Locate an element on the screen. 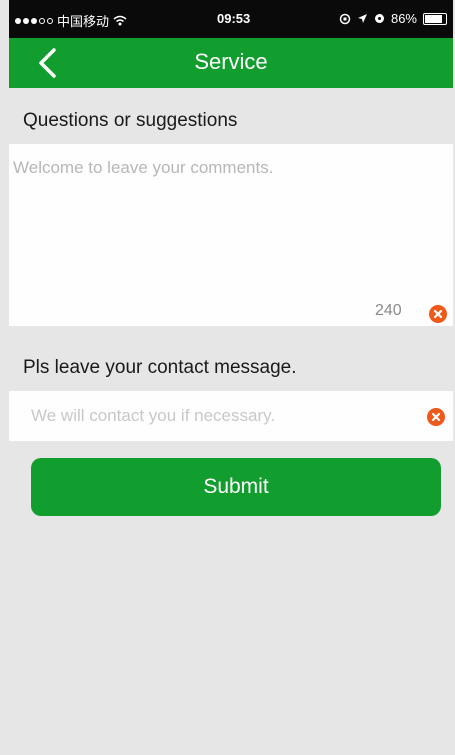 This screenshot has height=755, width=455. page-title: Service is located at coordinates (231, 61).